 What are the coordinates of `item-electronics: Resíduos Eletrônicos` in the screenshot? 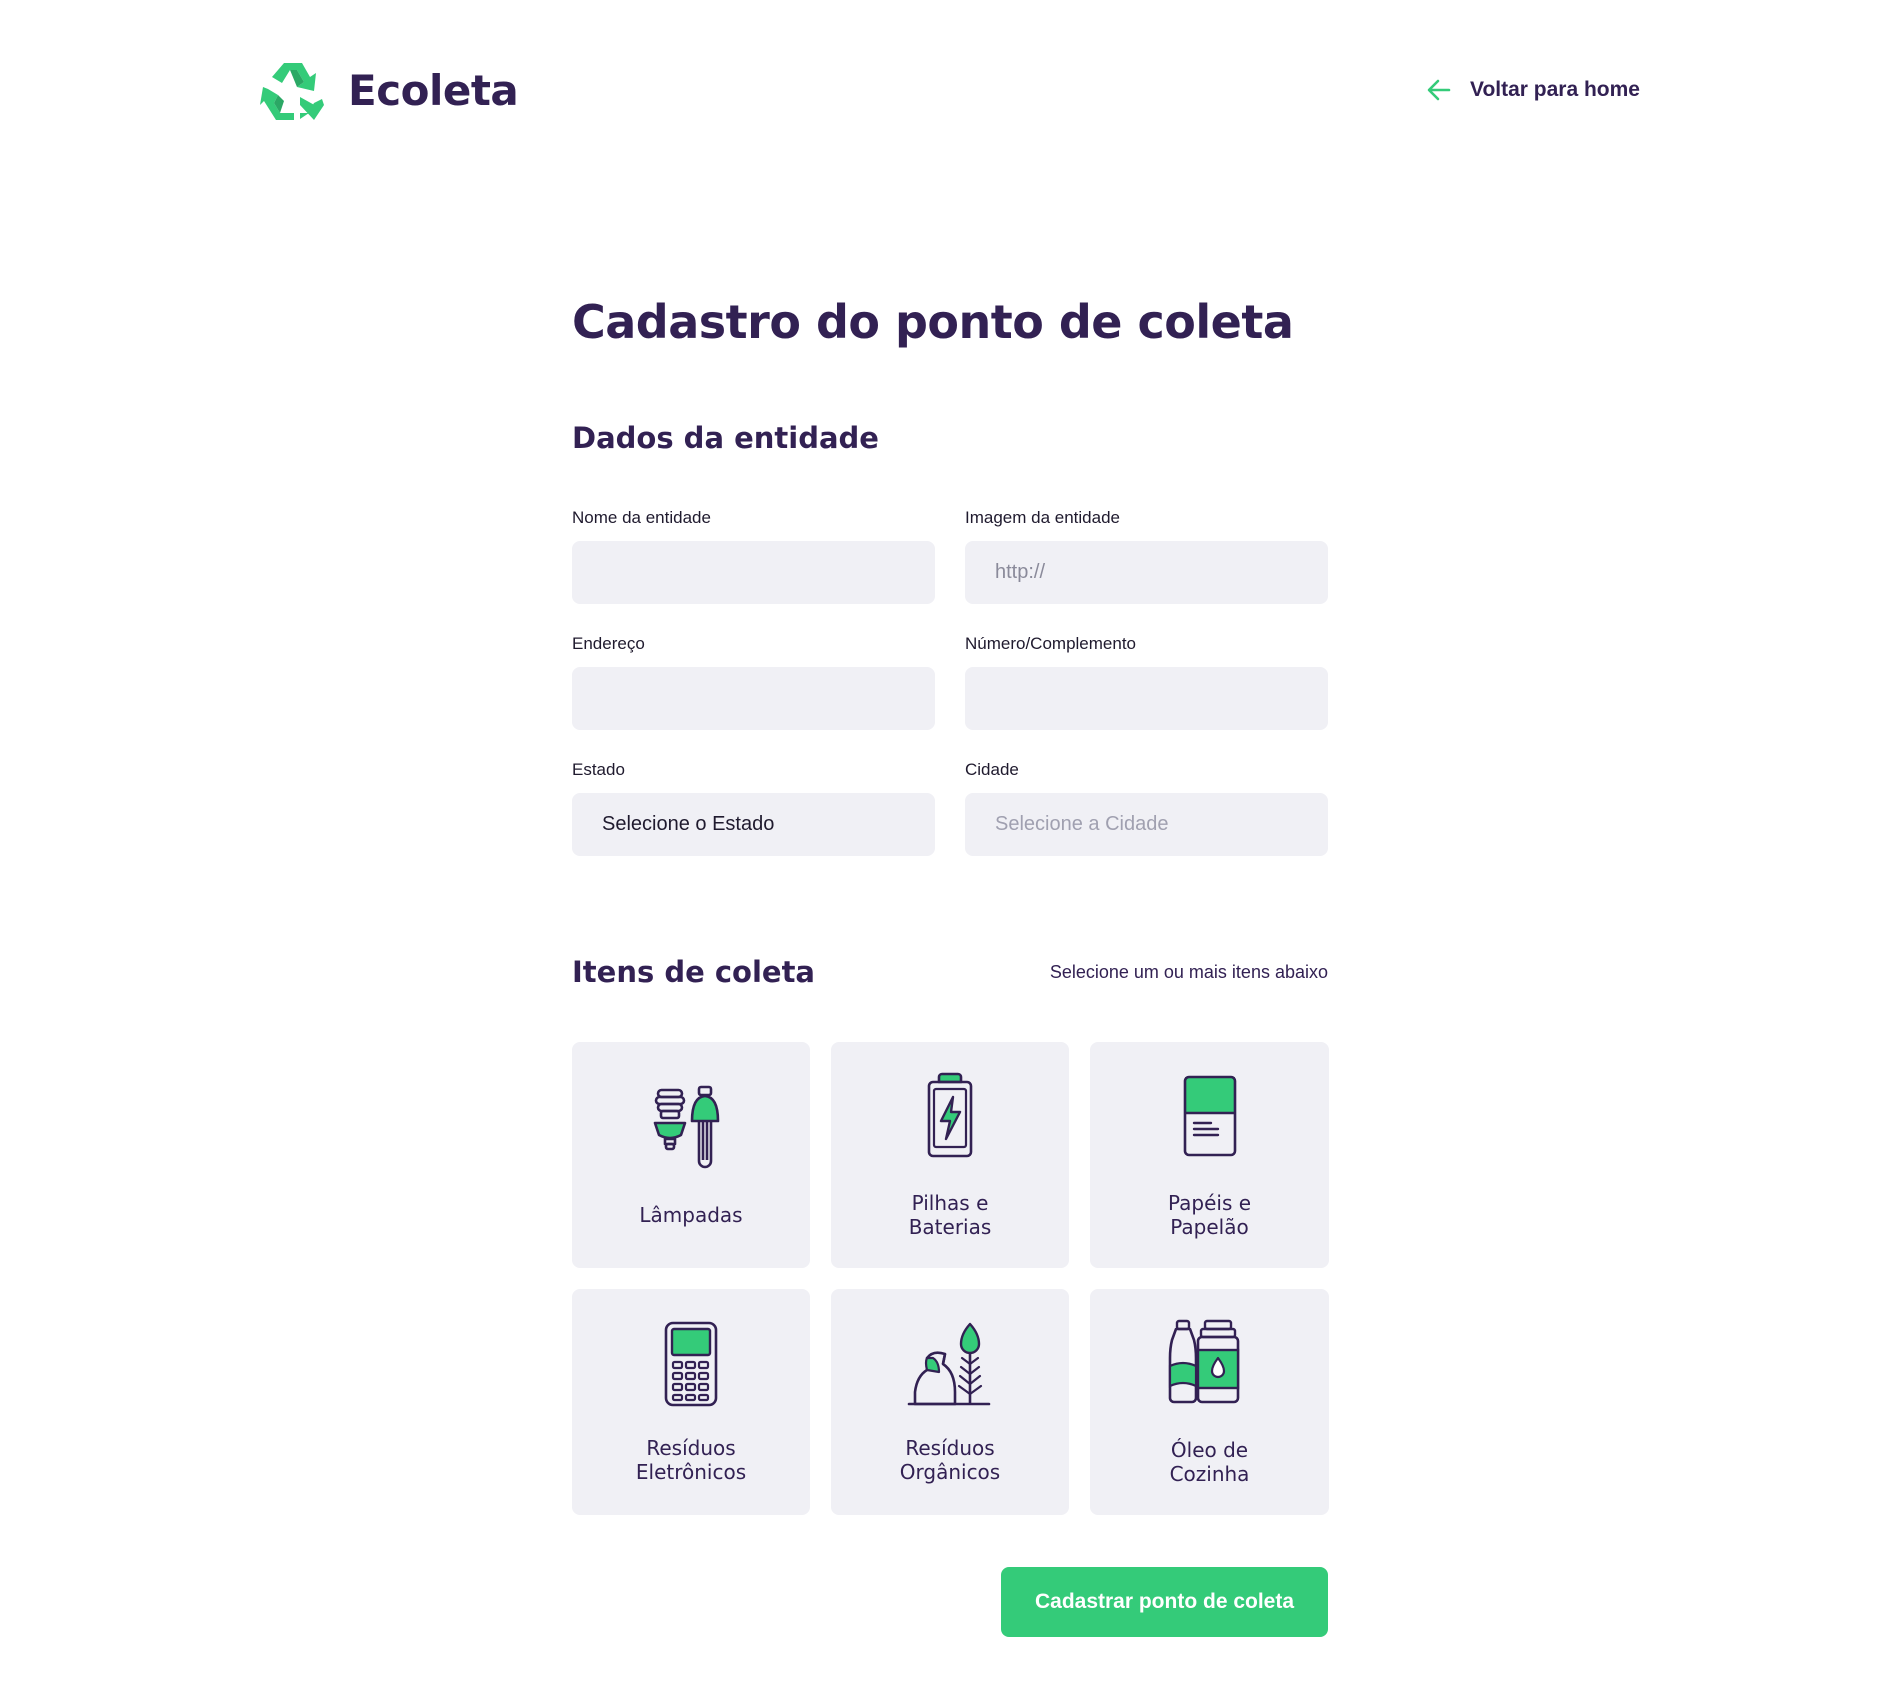 It's located at (691, 1402).